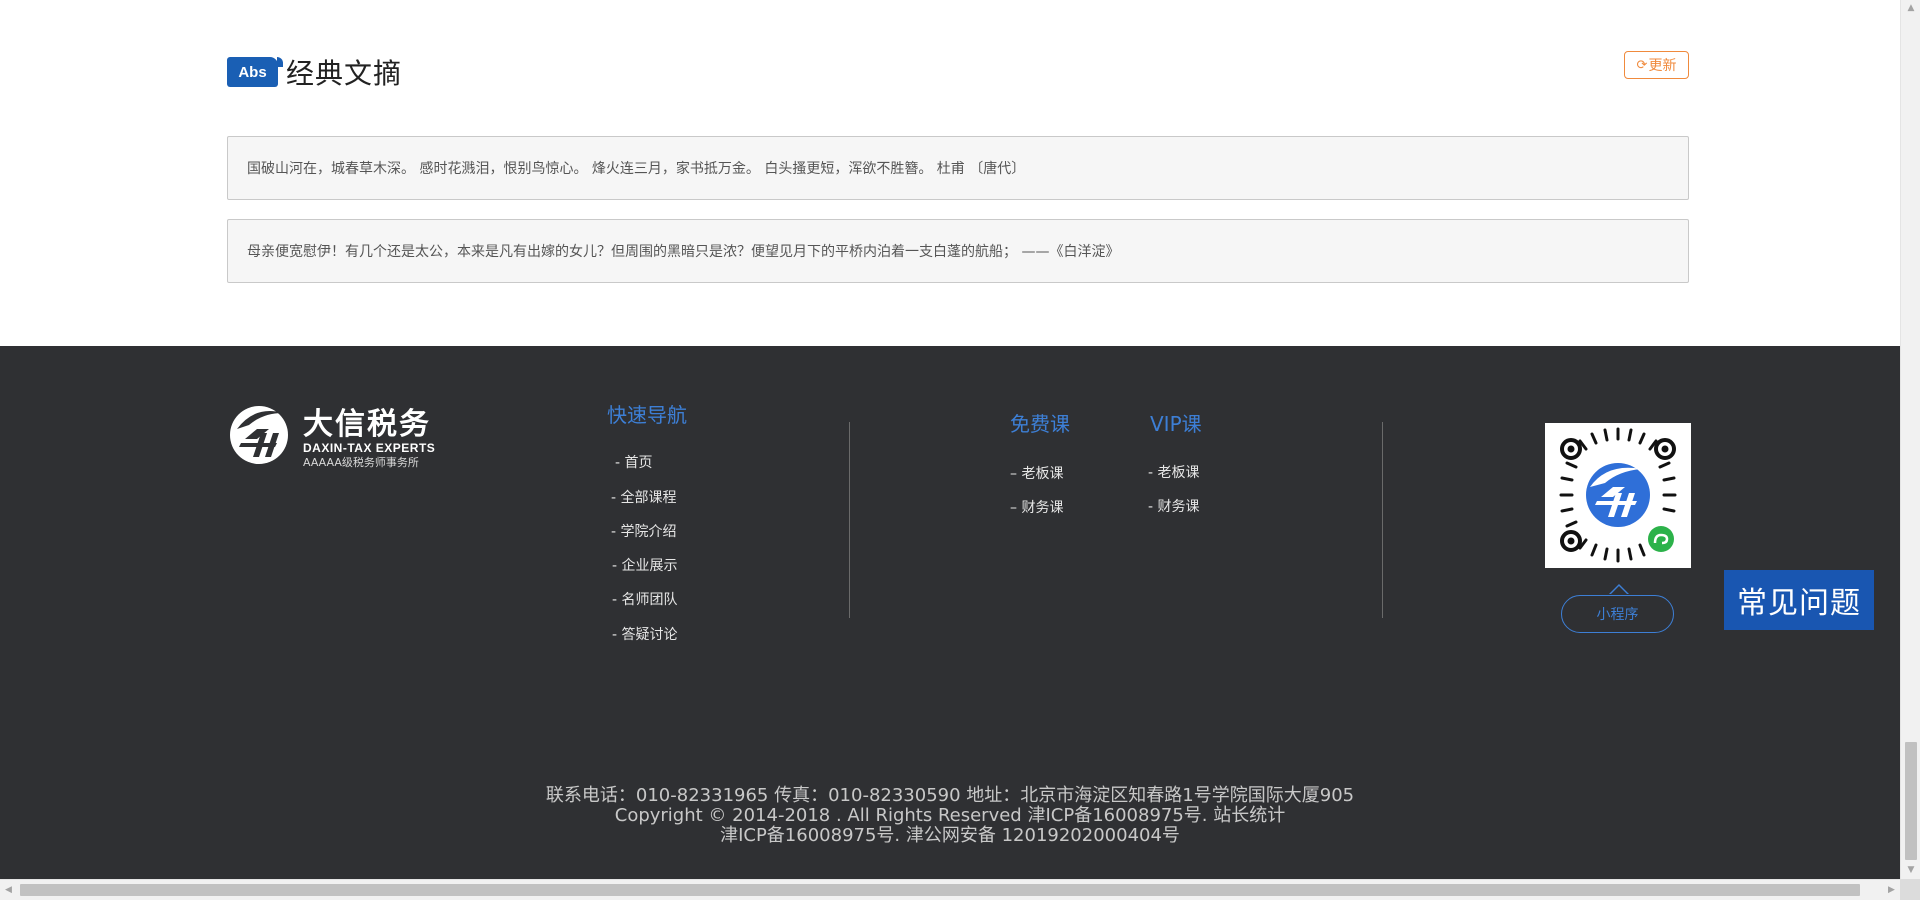  What do you see at coordinates (645, 565) in the screenshot?
I see `quick-nav-enterprise: - 企业展示` at bounding box center [645, 565].